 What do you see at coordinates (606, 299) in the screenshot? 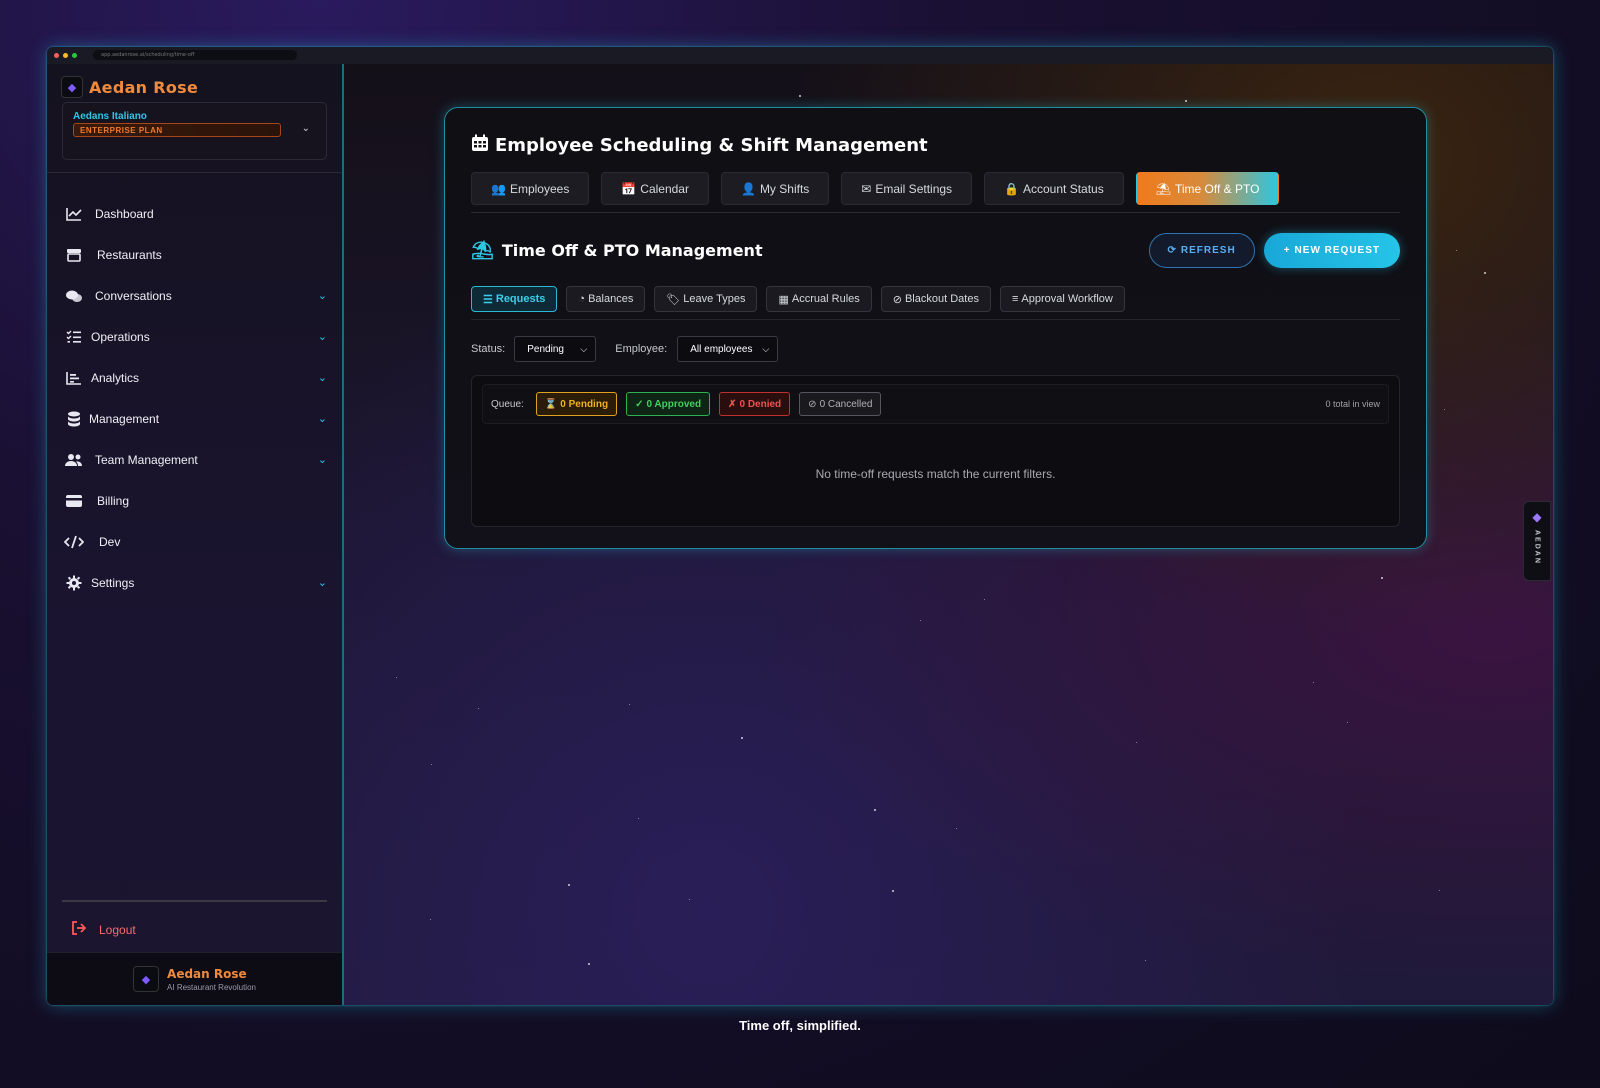
I see `subtab-balances: ◔ Balances` at bounding box center [606, 299].